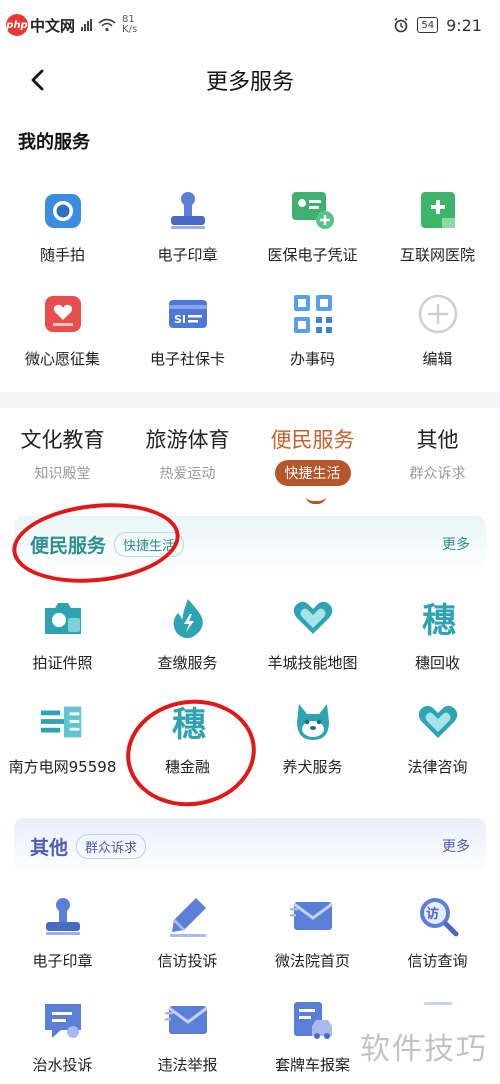  I want to click on tab-other: 其他 群众诉求, so click(437, 466).